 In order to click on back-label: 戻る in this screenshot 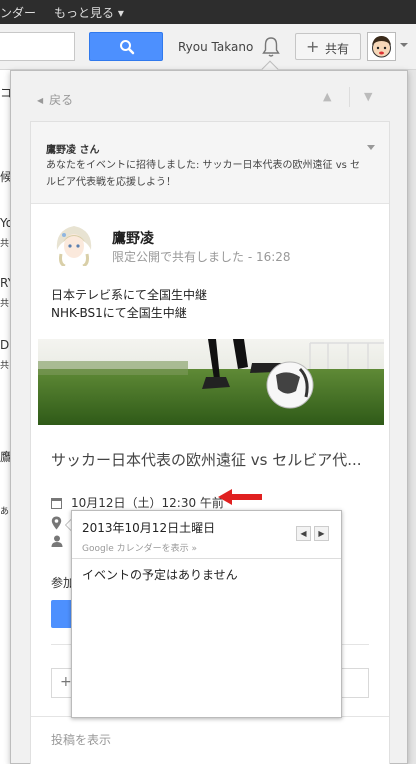, I will do `click(61, 100)`.